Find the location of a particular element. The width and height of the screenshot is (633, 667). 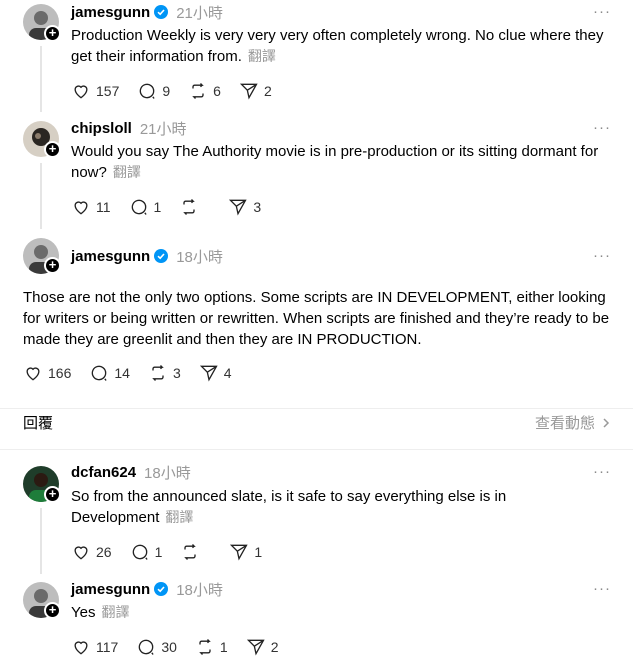

repost-count: 6 is located at coordinates (217, 91).